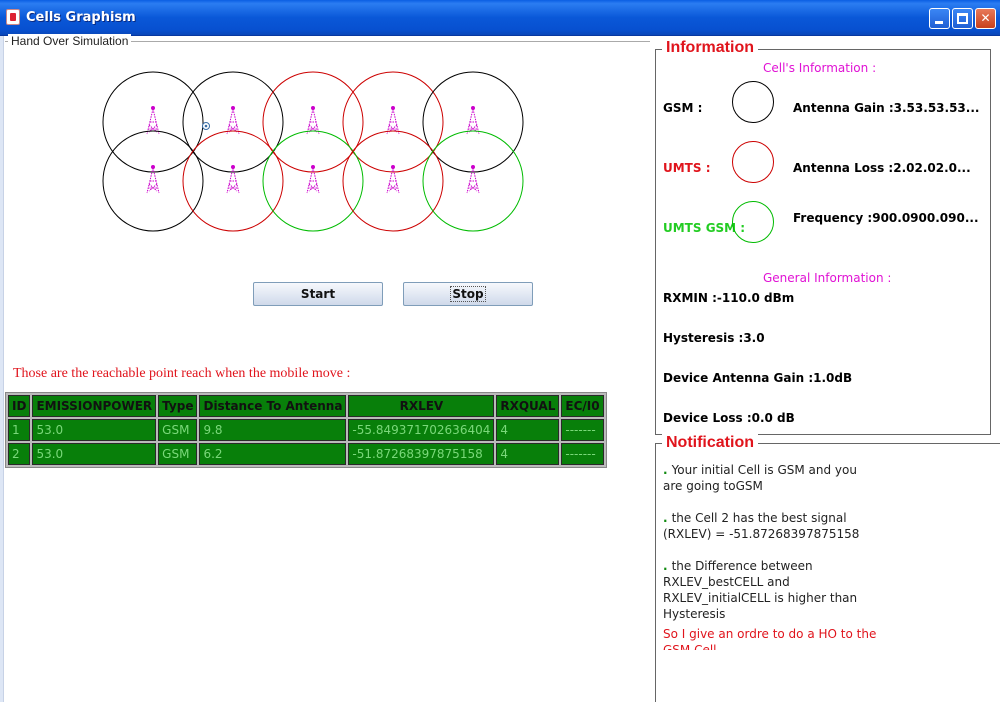 Image resolution: width=1000 pixels, height=702 pixels. I want to click on maximize-button, so click(962, 18).